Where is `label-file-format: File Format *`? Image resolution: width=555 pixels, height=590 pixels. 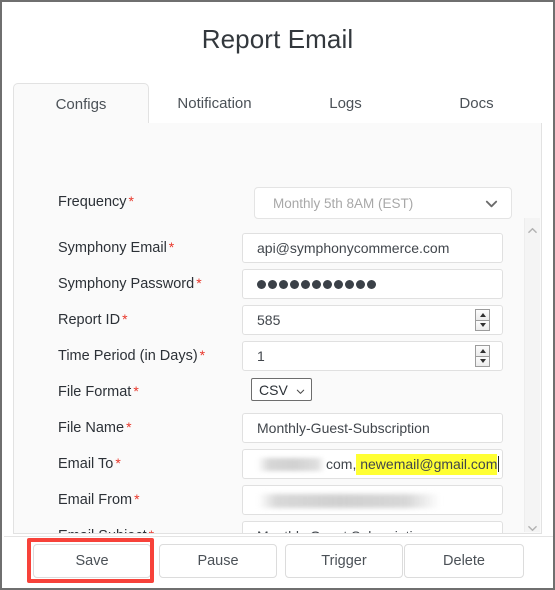
label-file-format: File Format * is located at coordinates (98, 391).